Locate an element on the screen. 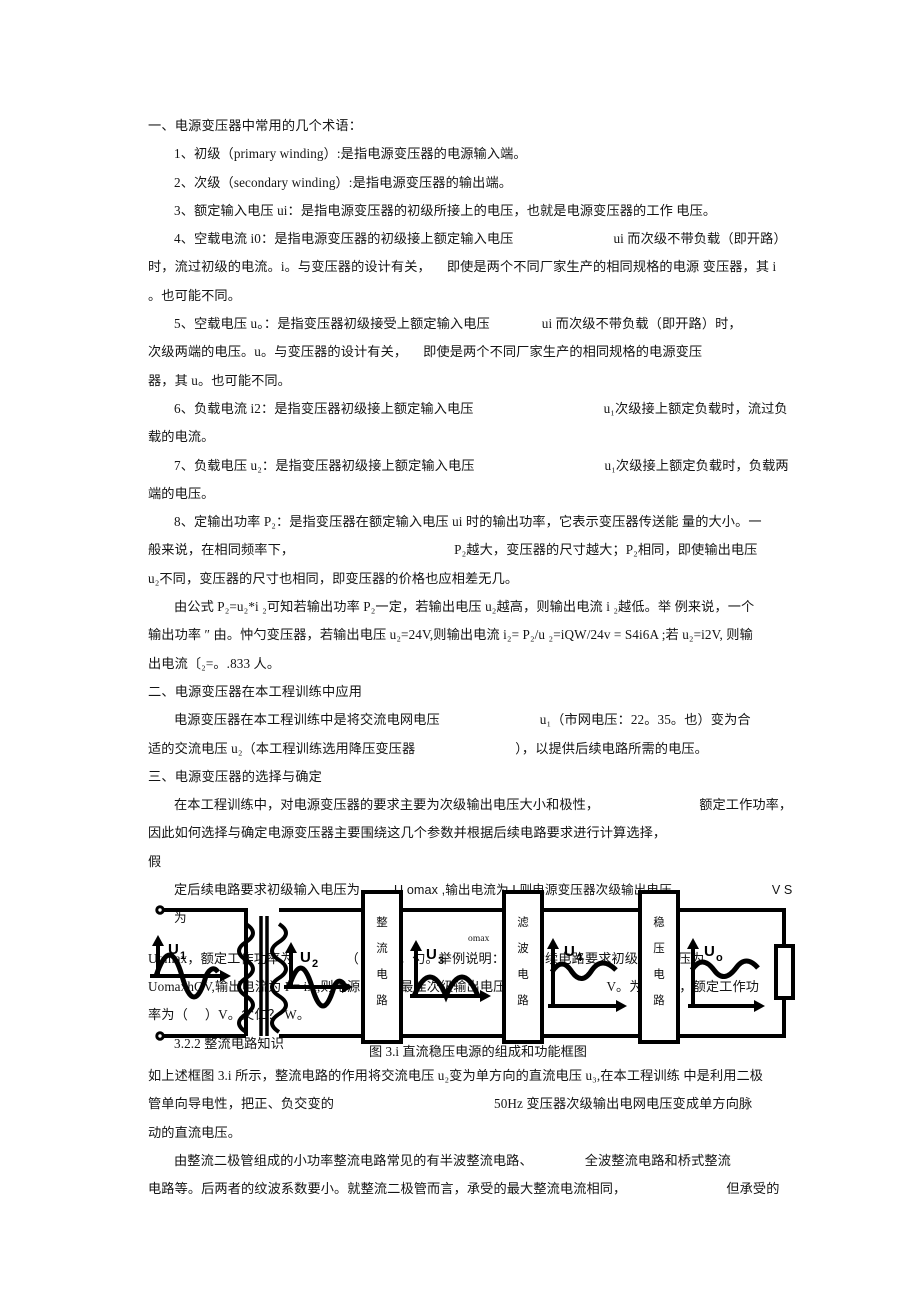 The image size is (920, 1303). svg-text: 稳 is located at coordinates (659, 922).